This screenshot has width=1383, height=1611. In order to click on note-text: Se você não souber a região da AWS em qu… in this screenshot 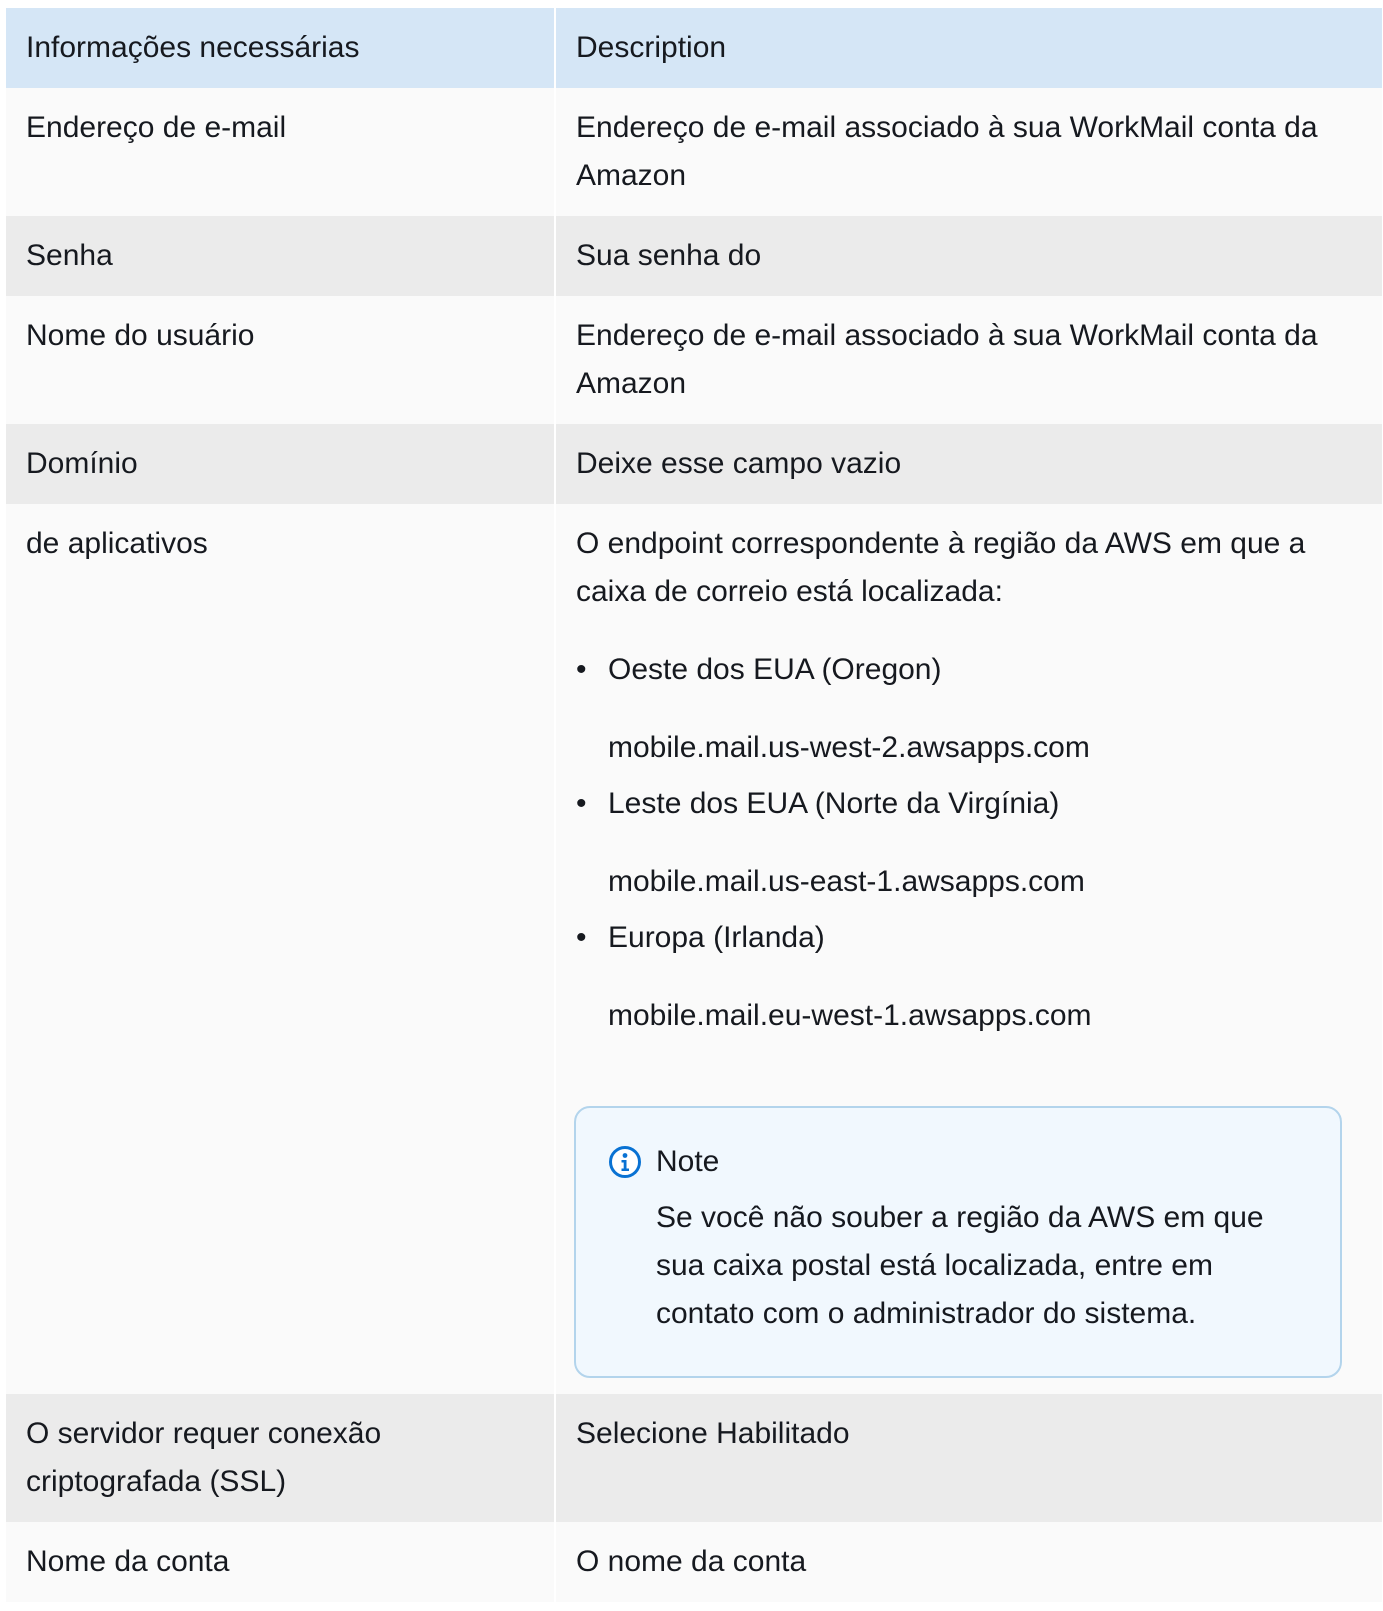, I will do `click(960, 1265)`.